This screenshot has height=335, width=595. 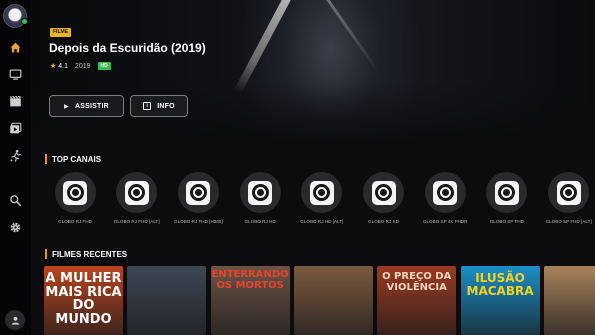 I want to click on settings-icon, so click(x=15, y=227).